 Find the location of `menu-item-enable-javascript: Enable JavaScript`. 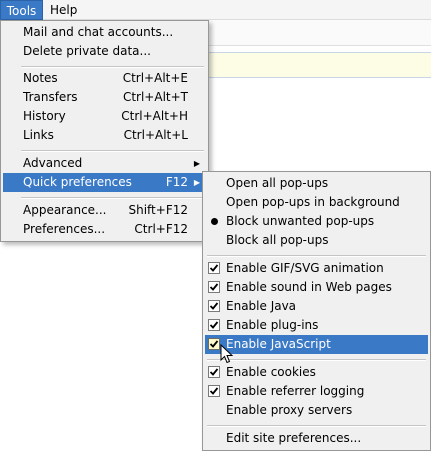

menu-item-enable-javascript: Enable JavaScript is located at coordinates (316, 344).